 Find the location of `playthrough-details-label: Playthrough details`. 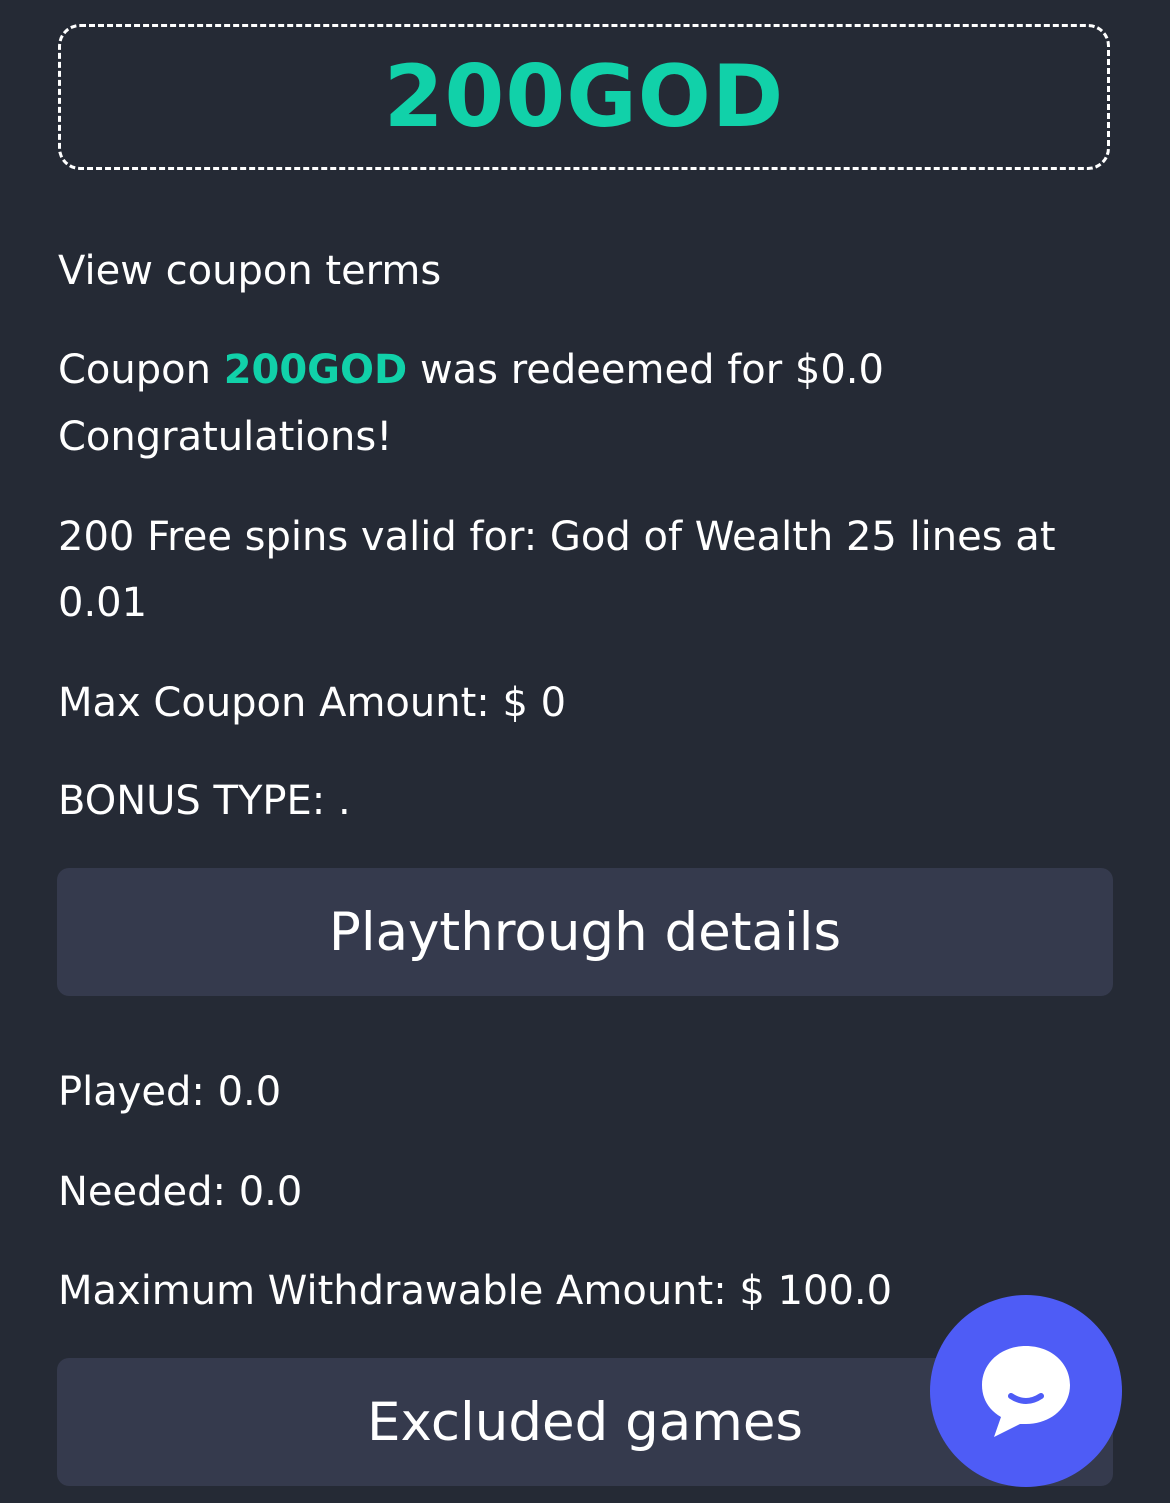

playthrough-details-label: Playthrough details is located at coordinates (585, 932).